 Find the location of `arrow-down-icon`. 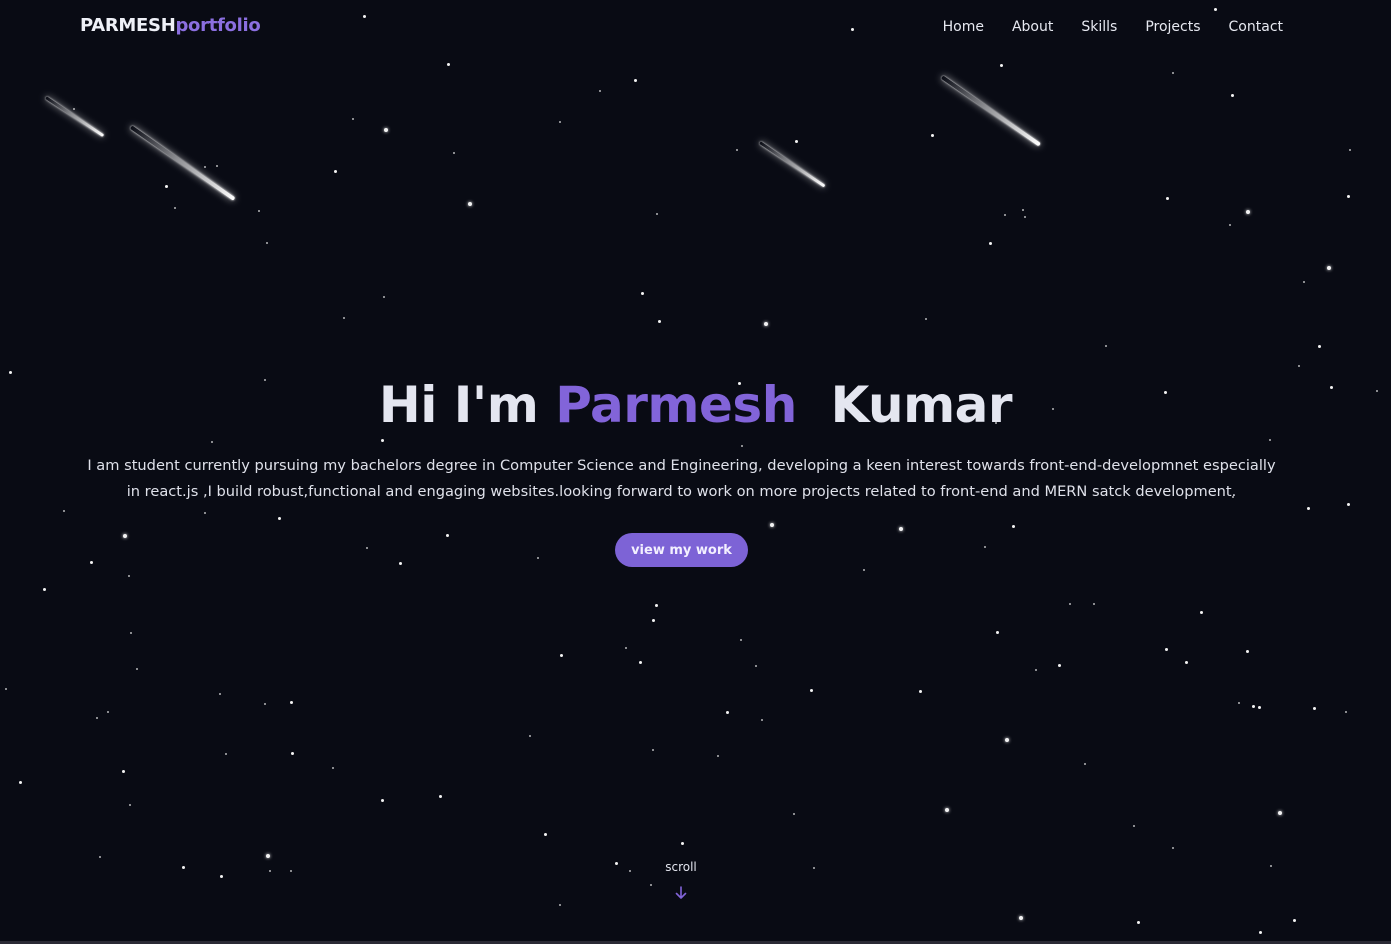

arrow-down-icon is located at coordinates (681, 893).